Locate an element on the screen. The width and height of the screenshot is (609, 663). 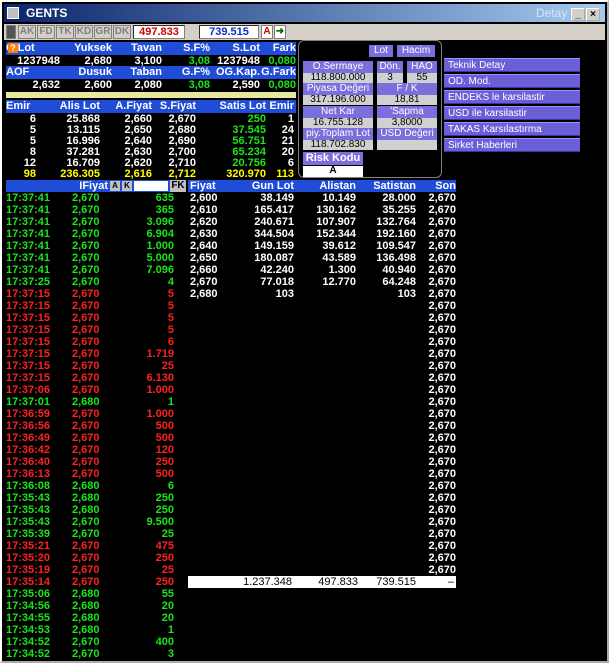
trade-row: 17:36:56 2,670 500 is located at coordinates (96, 426).